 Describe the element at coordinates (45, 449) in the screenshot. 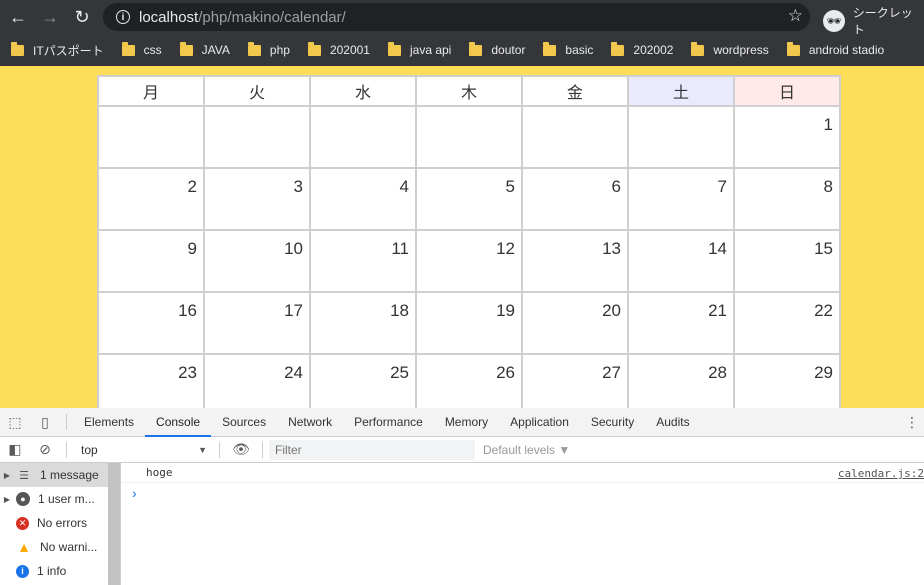

I see `clear-console-icon: ⊘` at that location.